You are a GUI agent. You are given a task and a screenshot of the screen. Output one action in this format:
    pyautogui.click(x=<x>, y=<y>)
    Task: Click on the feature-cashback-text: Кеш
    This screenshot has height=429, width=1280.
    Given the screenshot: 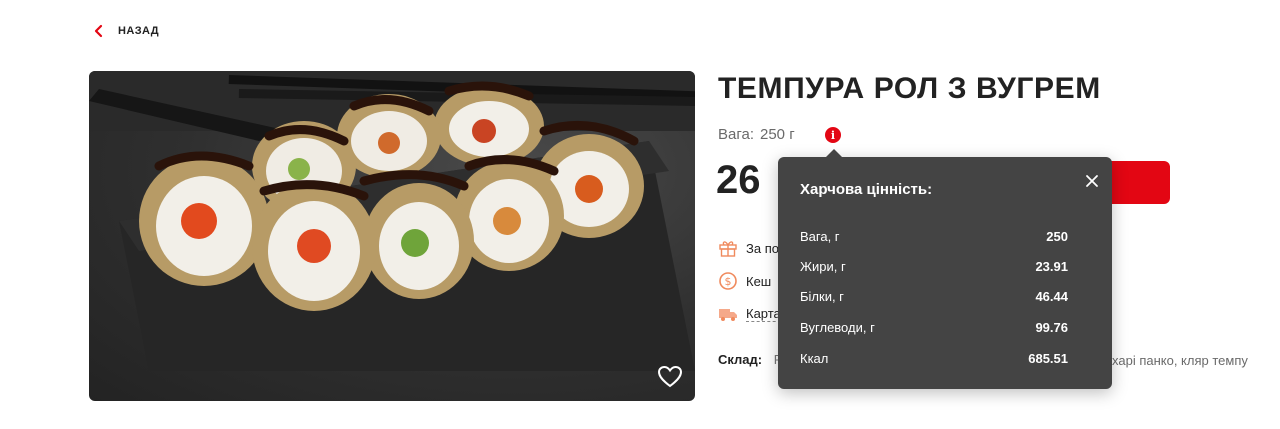 What is the action you would take?
    pyautogui.click(x=759, y=281)
    